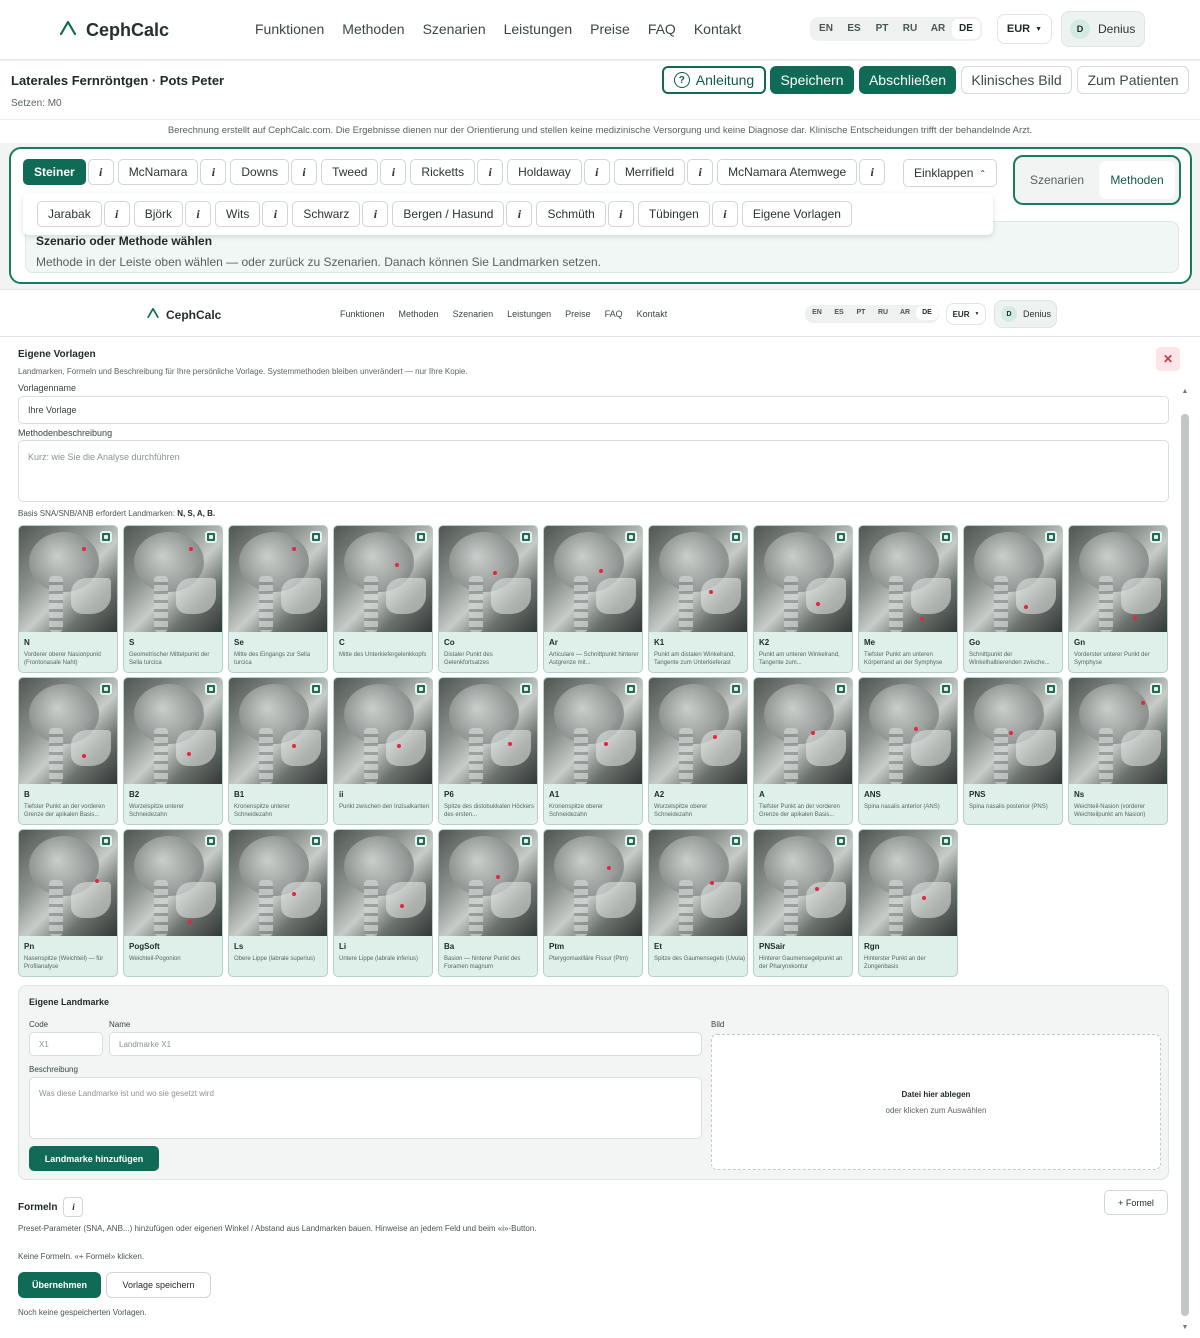  What do you see at coordinates (927, 313) in the screenshot?
I see `lang-de: DE` at bounding box center [927, 313].